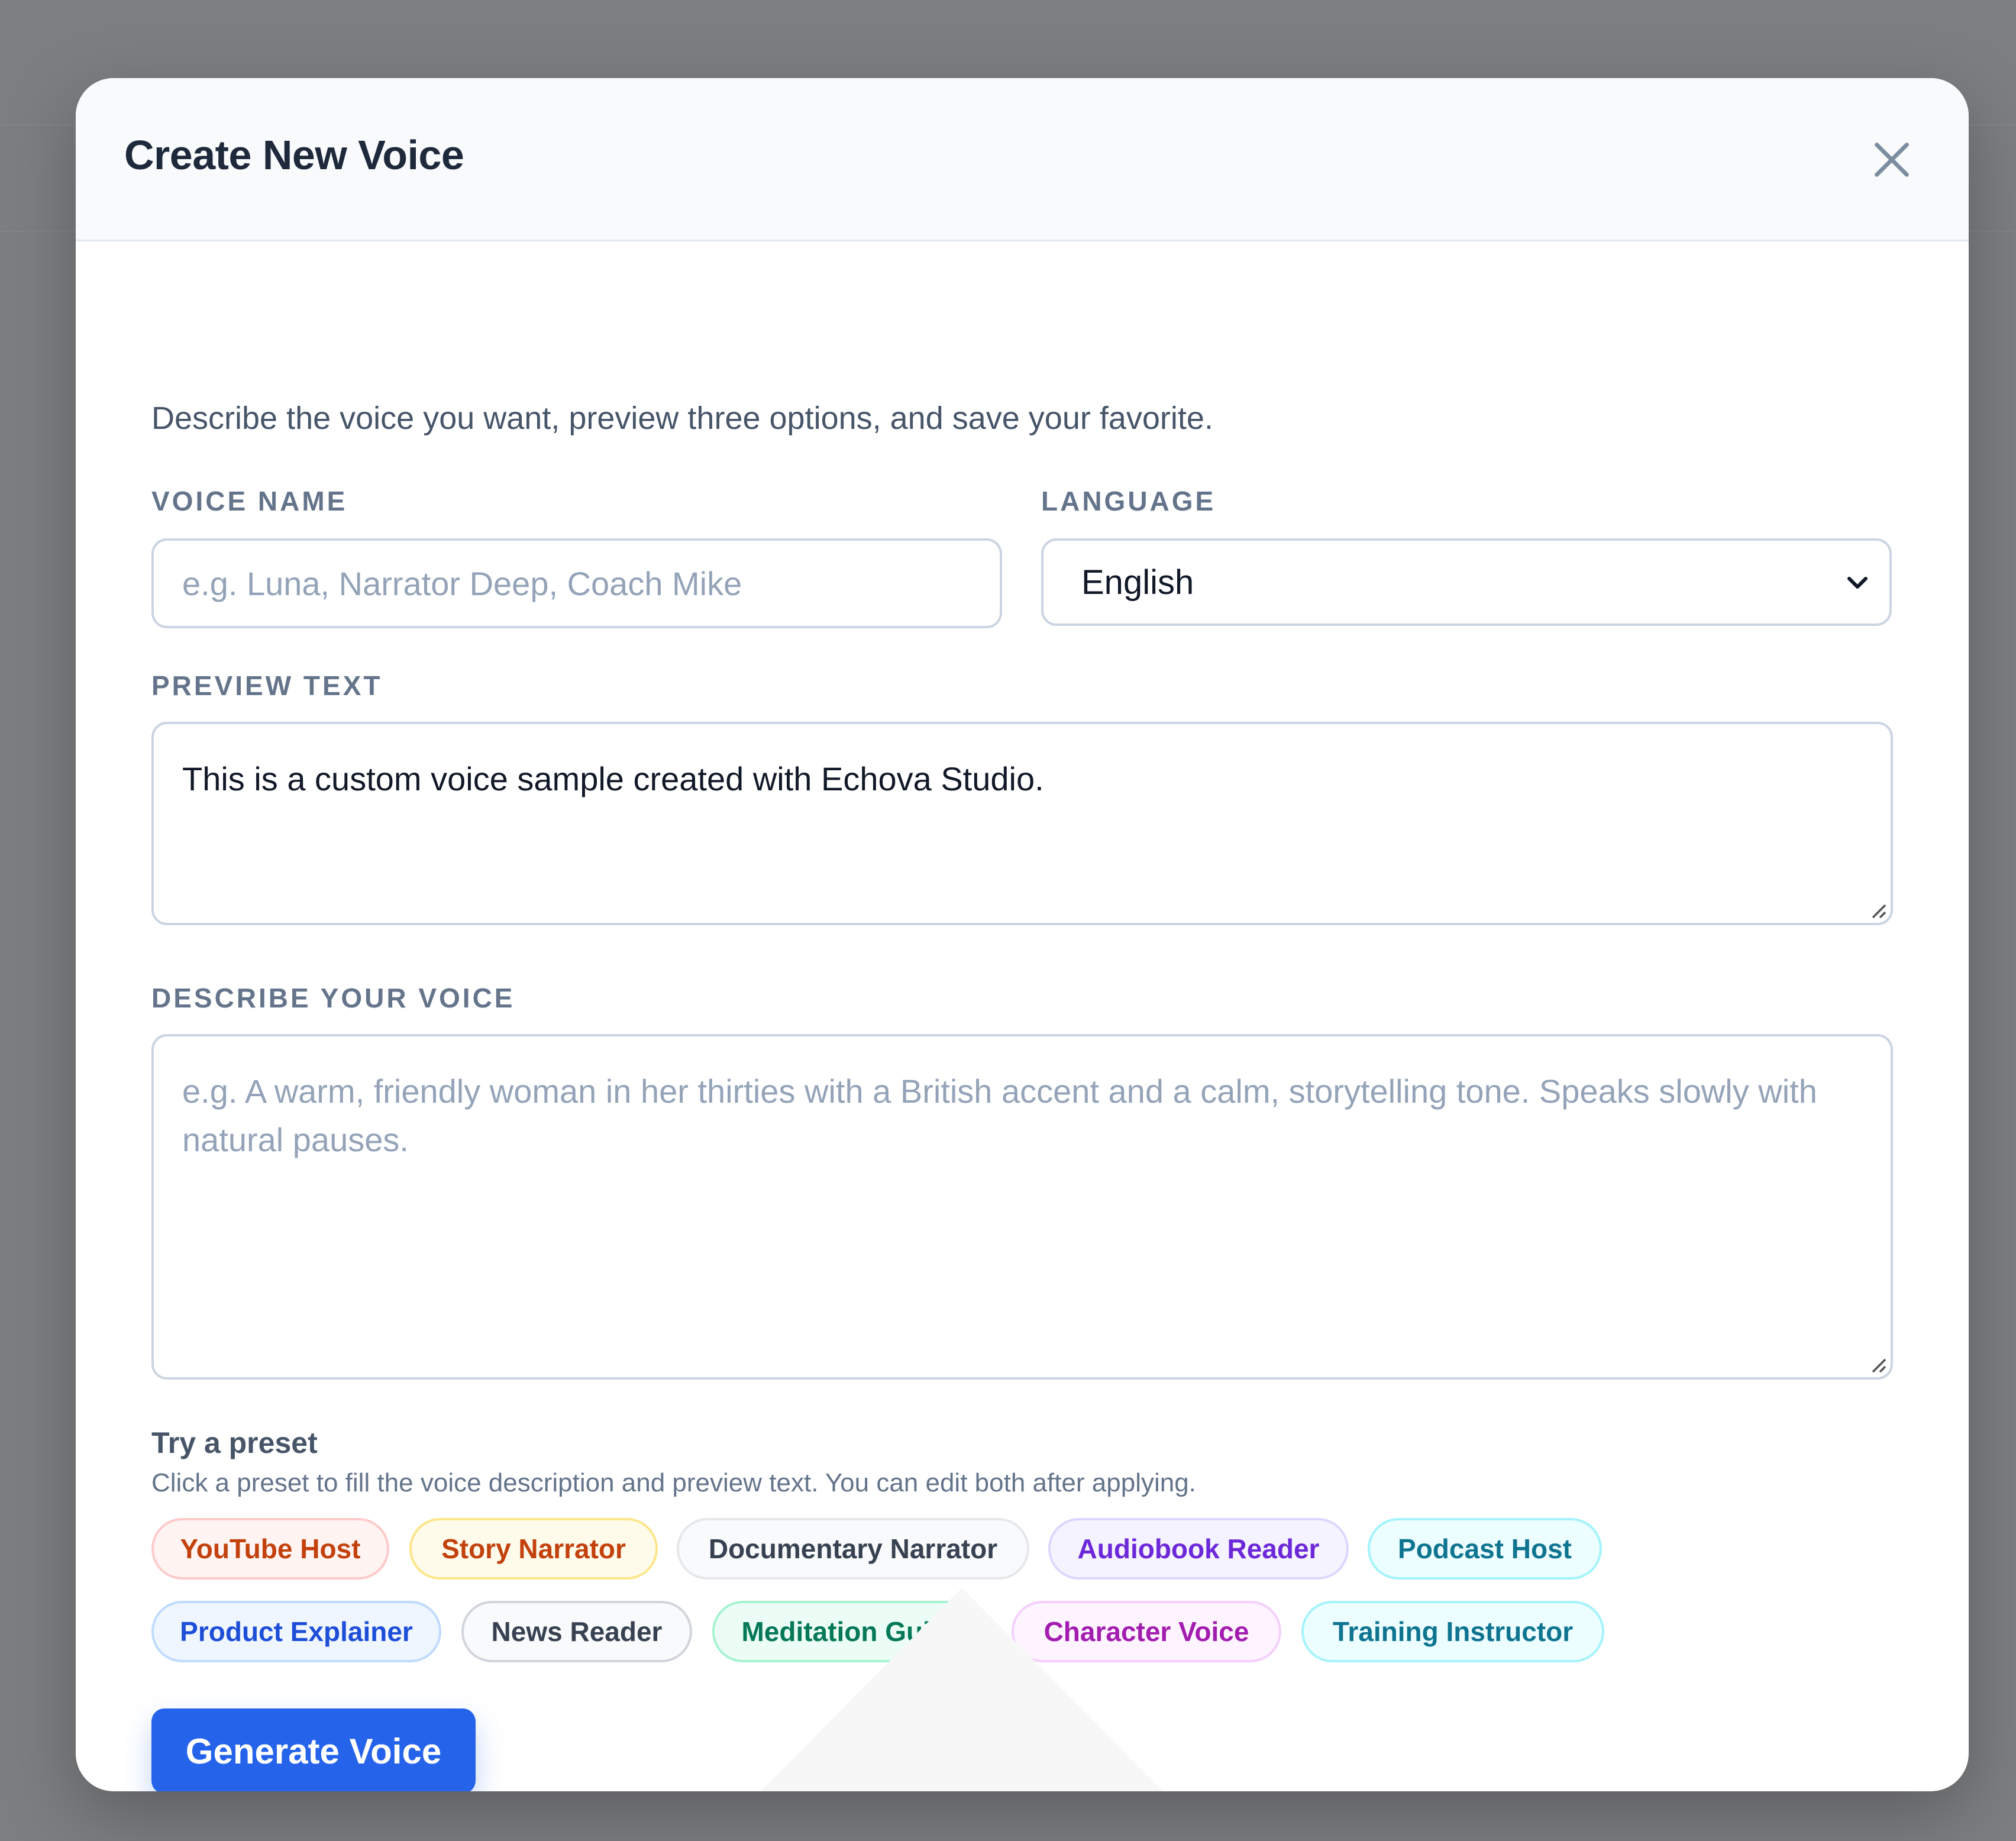 The image size is (2016, 1841). I want to click on modal-header: Create New Voice, so click(1022, 159).